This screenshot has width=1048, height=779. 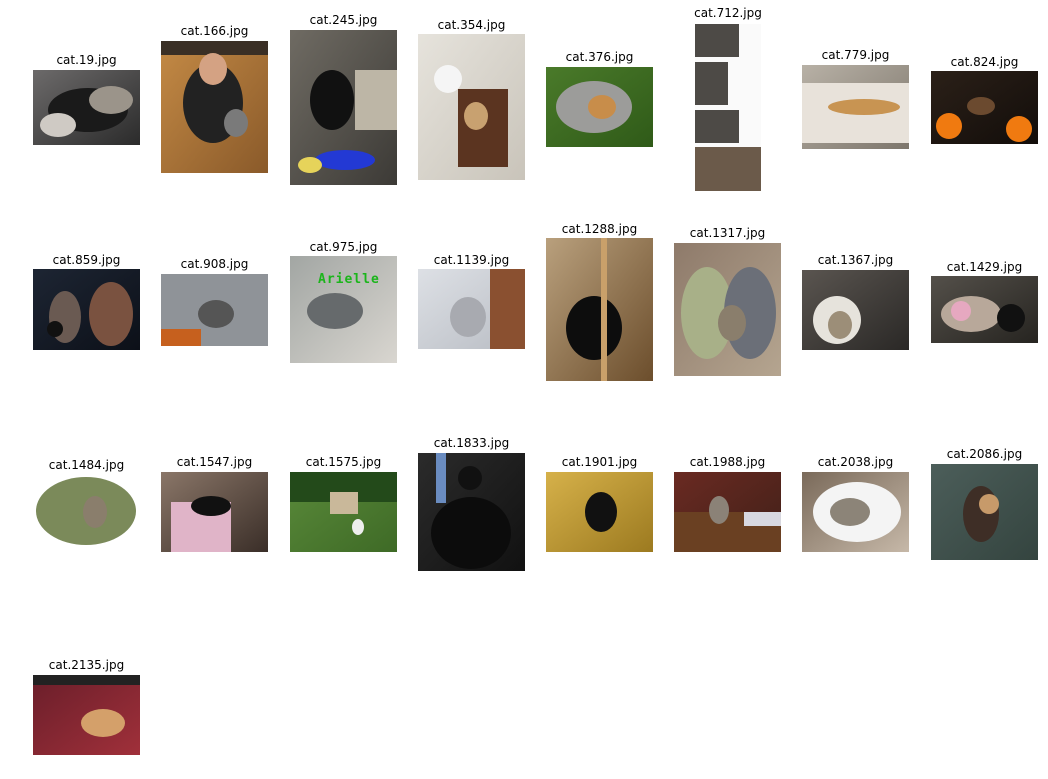 I want to click on image-title: cat.824.jpg, so click(x=984, y=62).